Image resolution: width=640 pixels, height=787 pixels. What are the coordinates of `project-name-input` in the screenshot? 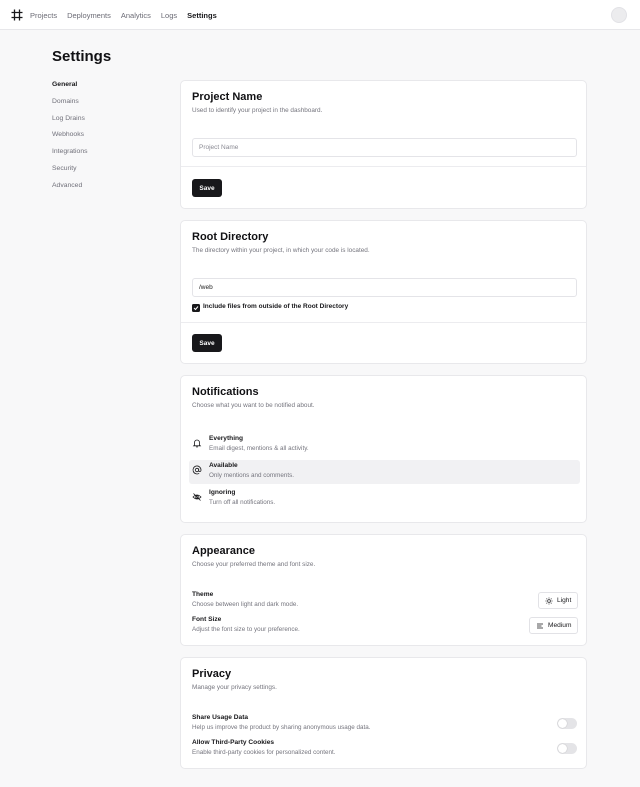 It's located at (384, 147).